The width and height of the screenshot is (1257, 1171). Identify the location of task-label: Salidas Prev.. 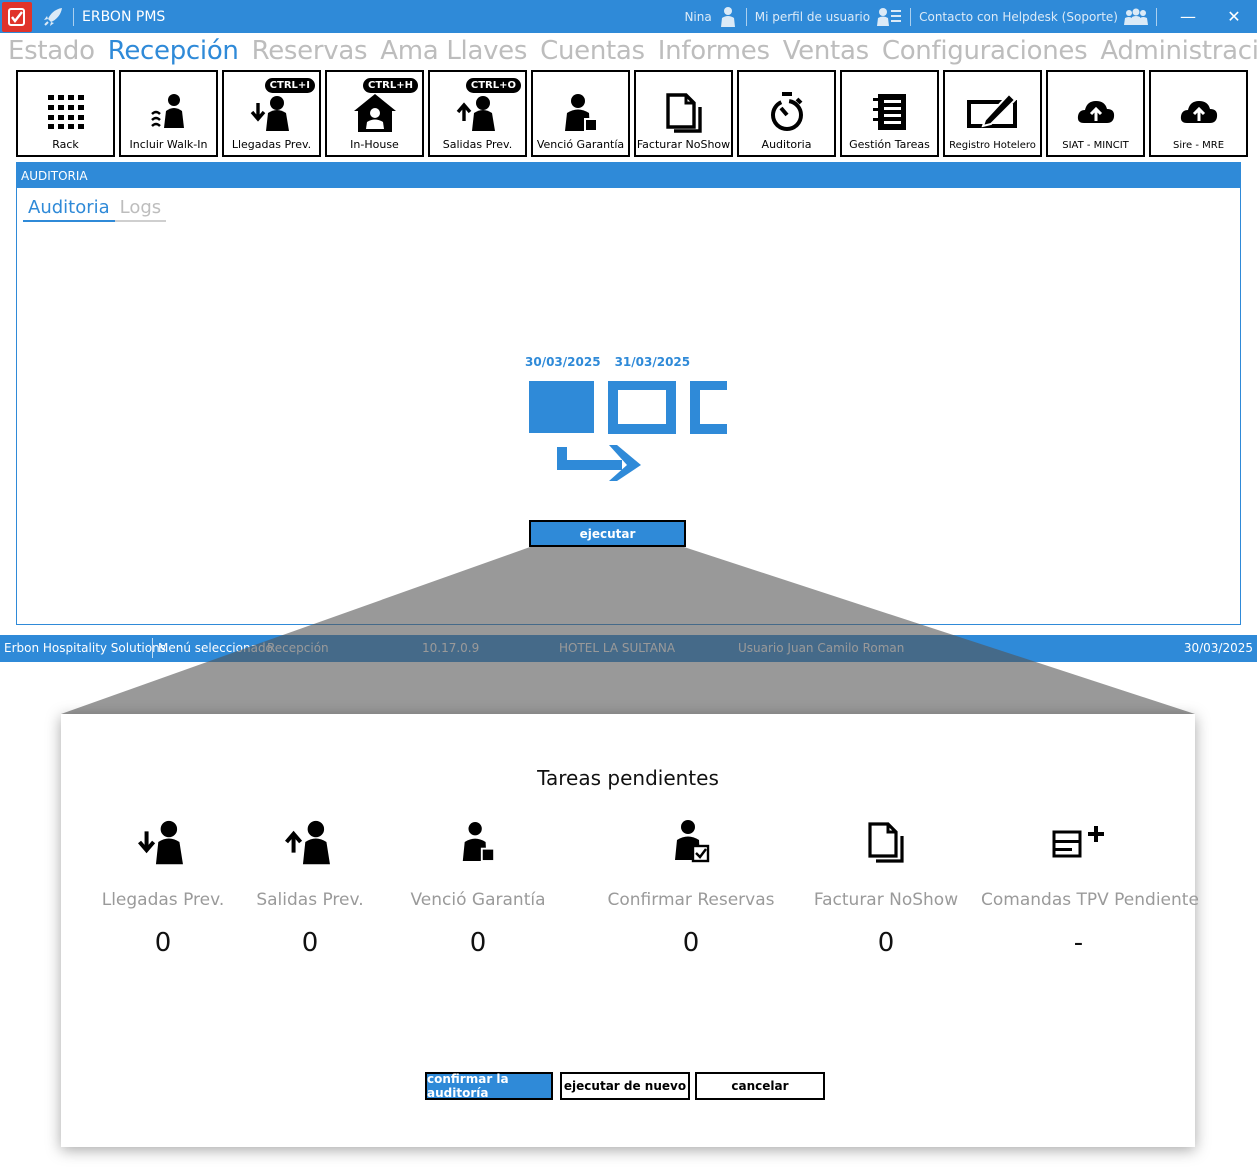
(310, 900).